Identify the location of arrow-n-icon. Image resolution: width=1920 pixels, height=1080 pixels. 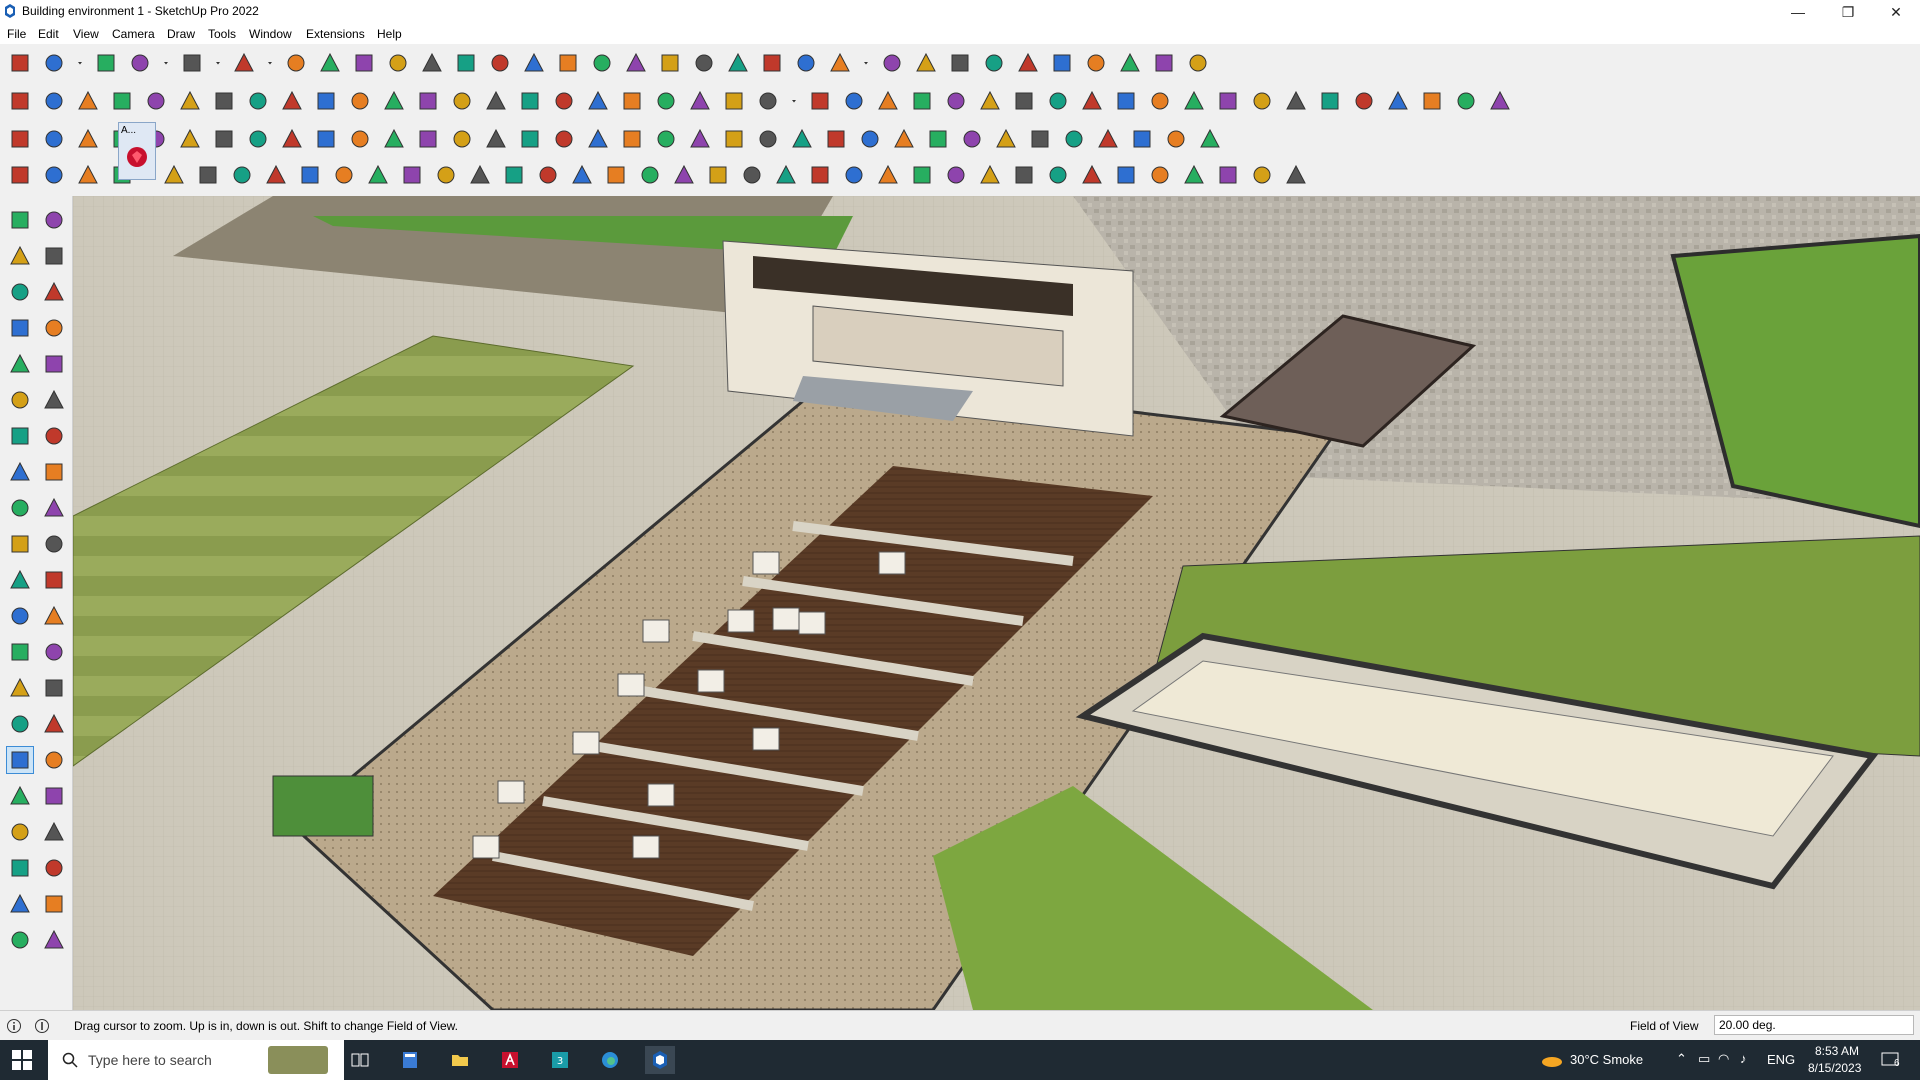
(292, 101).